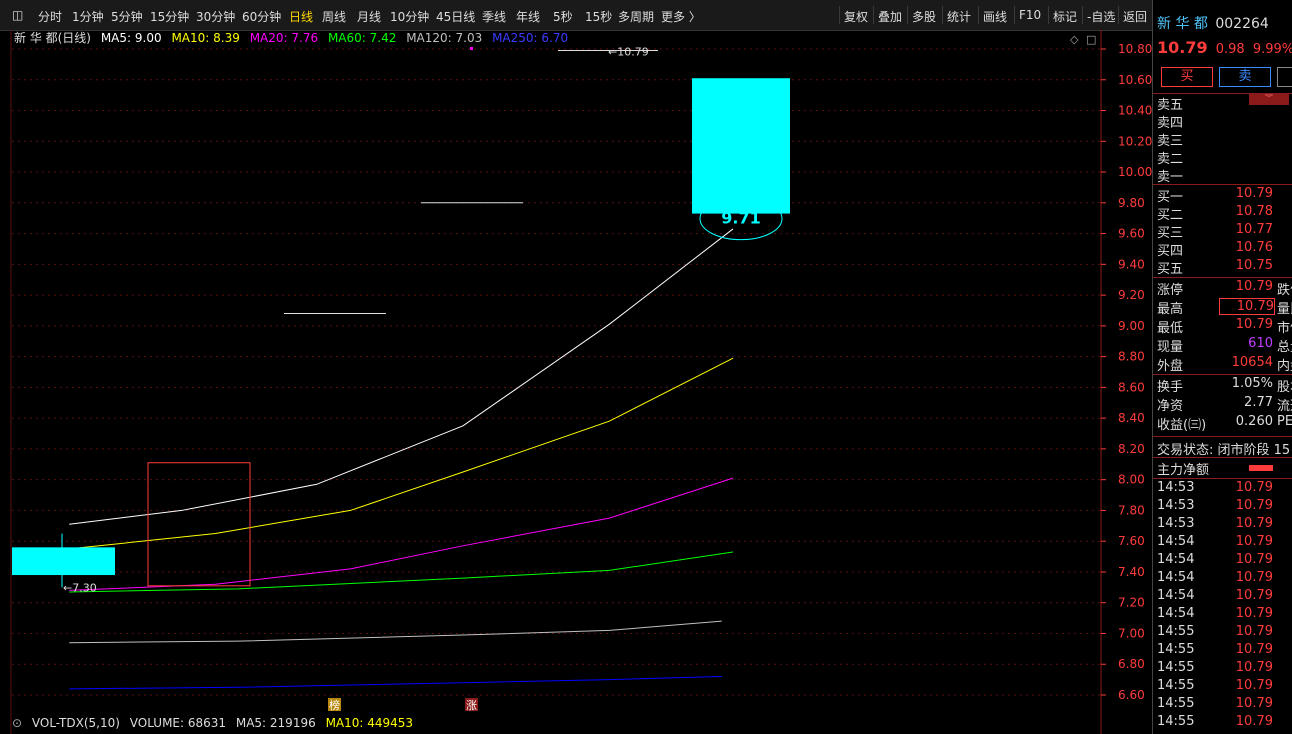 Image resolution: width=1292 pixels, height=734 pixels. I want to click on toolbar-action-4: 画线, so click(995, 16).